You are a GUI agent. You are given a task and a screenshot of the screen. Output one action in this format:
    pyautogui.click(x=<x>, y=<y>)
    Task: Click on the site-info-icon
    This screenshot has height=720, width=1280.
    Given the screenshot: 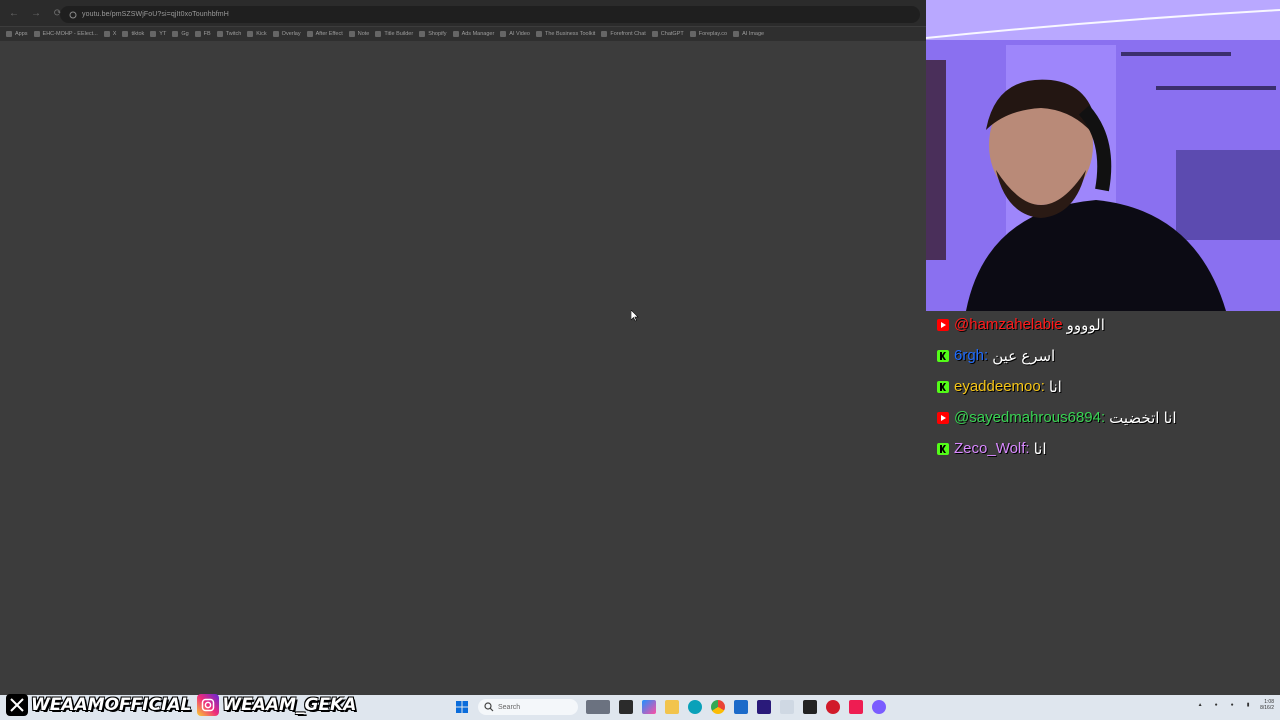 What is the action you would take?
    pyautogui.click(x=73, y=15)
    